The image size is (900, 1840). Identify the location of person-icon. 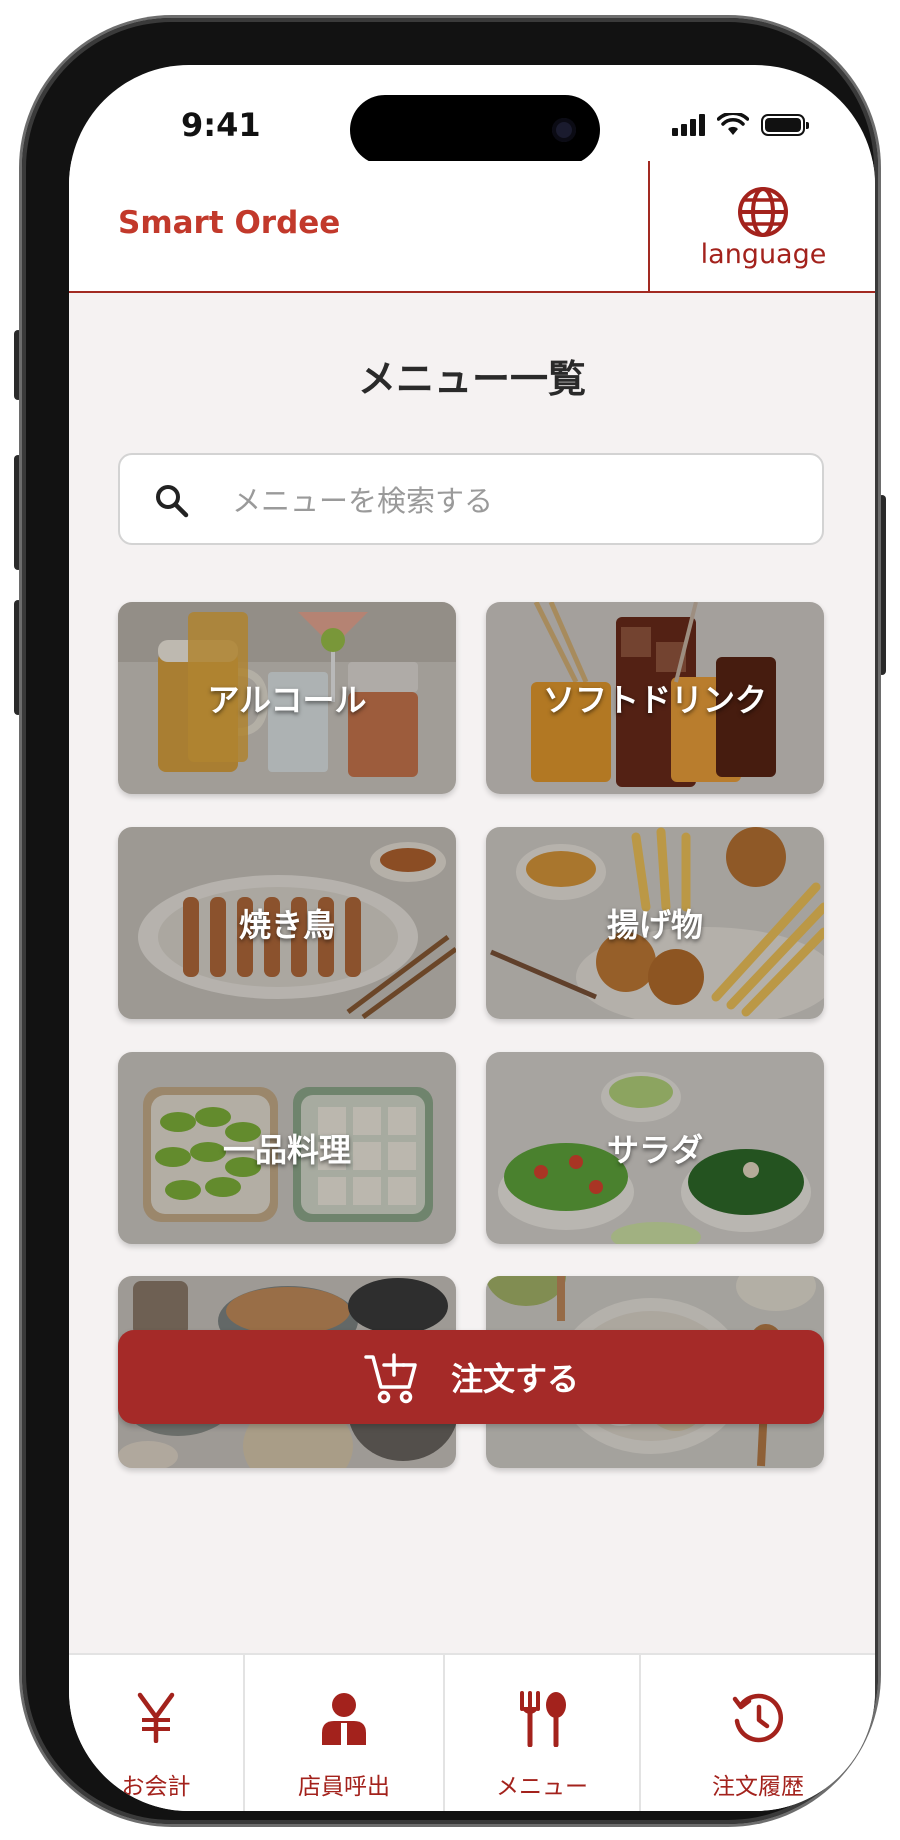
(344, 1719).